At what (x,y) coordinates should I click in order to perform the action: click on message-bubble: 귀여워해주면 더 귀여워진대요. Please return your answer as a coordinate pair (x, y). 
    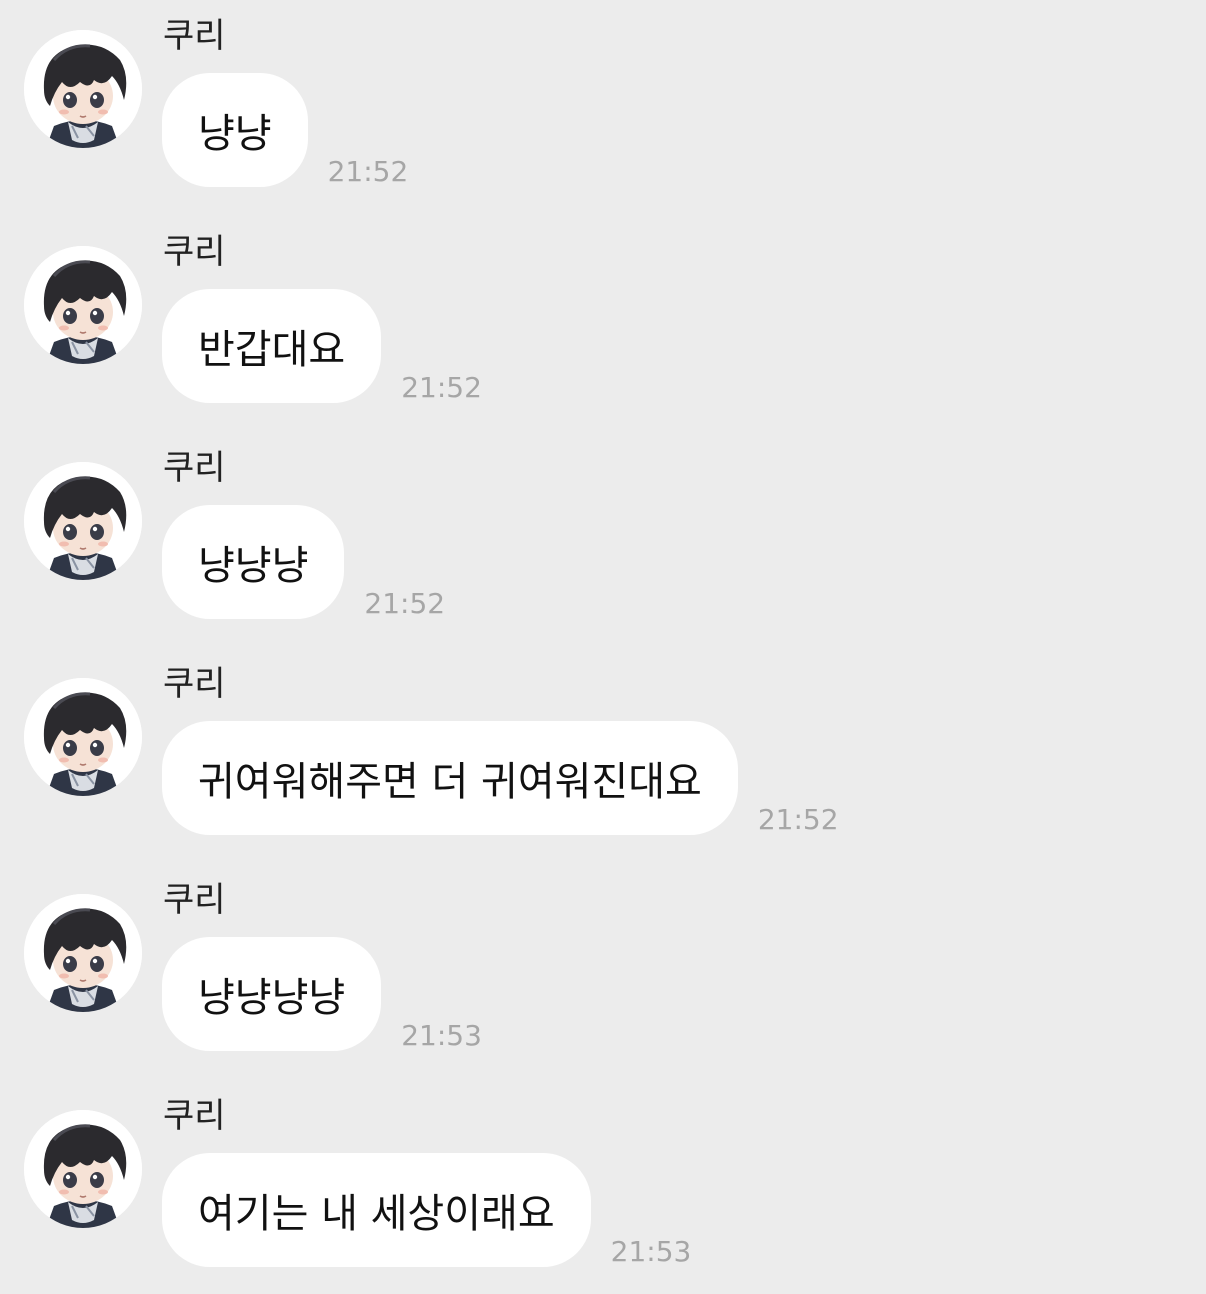
    Looking at the image, I should click on (450, 778).